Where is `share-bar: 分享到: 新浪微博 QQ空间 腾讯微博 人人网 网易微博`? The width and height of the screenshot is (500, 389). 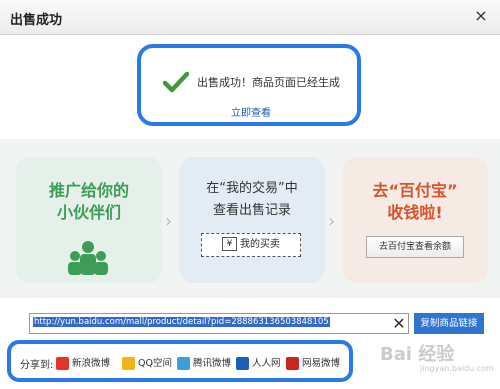
share-bar: 分享到: 新浪微博 QQ空间 腾讯微博 人人网 网易微博 is located at coordinates (180, 361).